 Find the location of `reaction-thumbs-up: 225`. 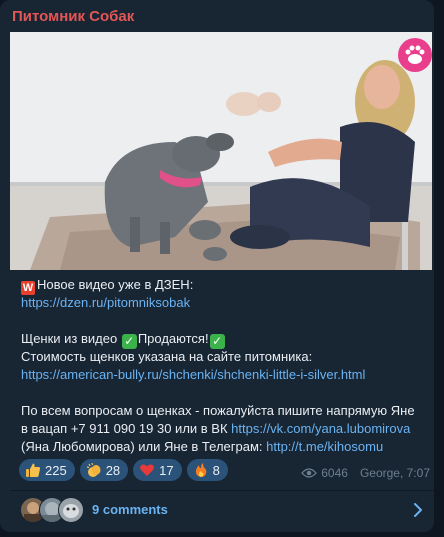

reaction-thumbs-up: 225 is located at coordinates (47, 470).